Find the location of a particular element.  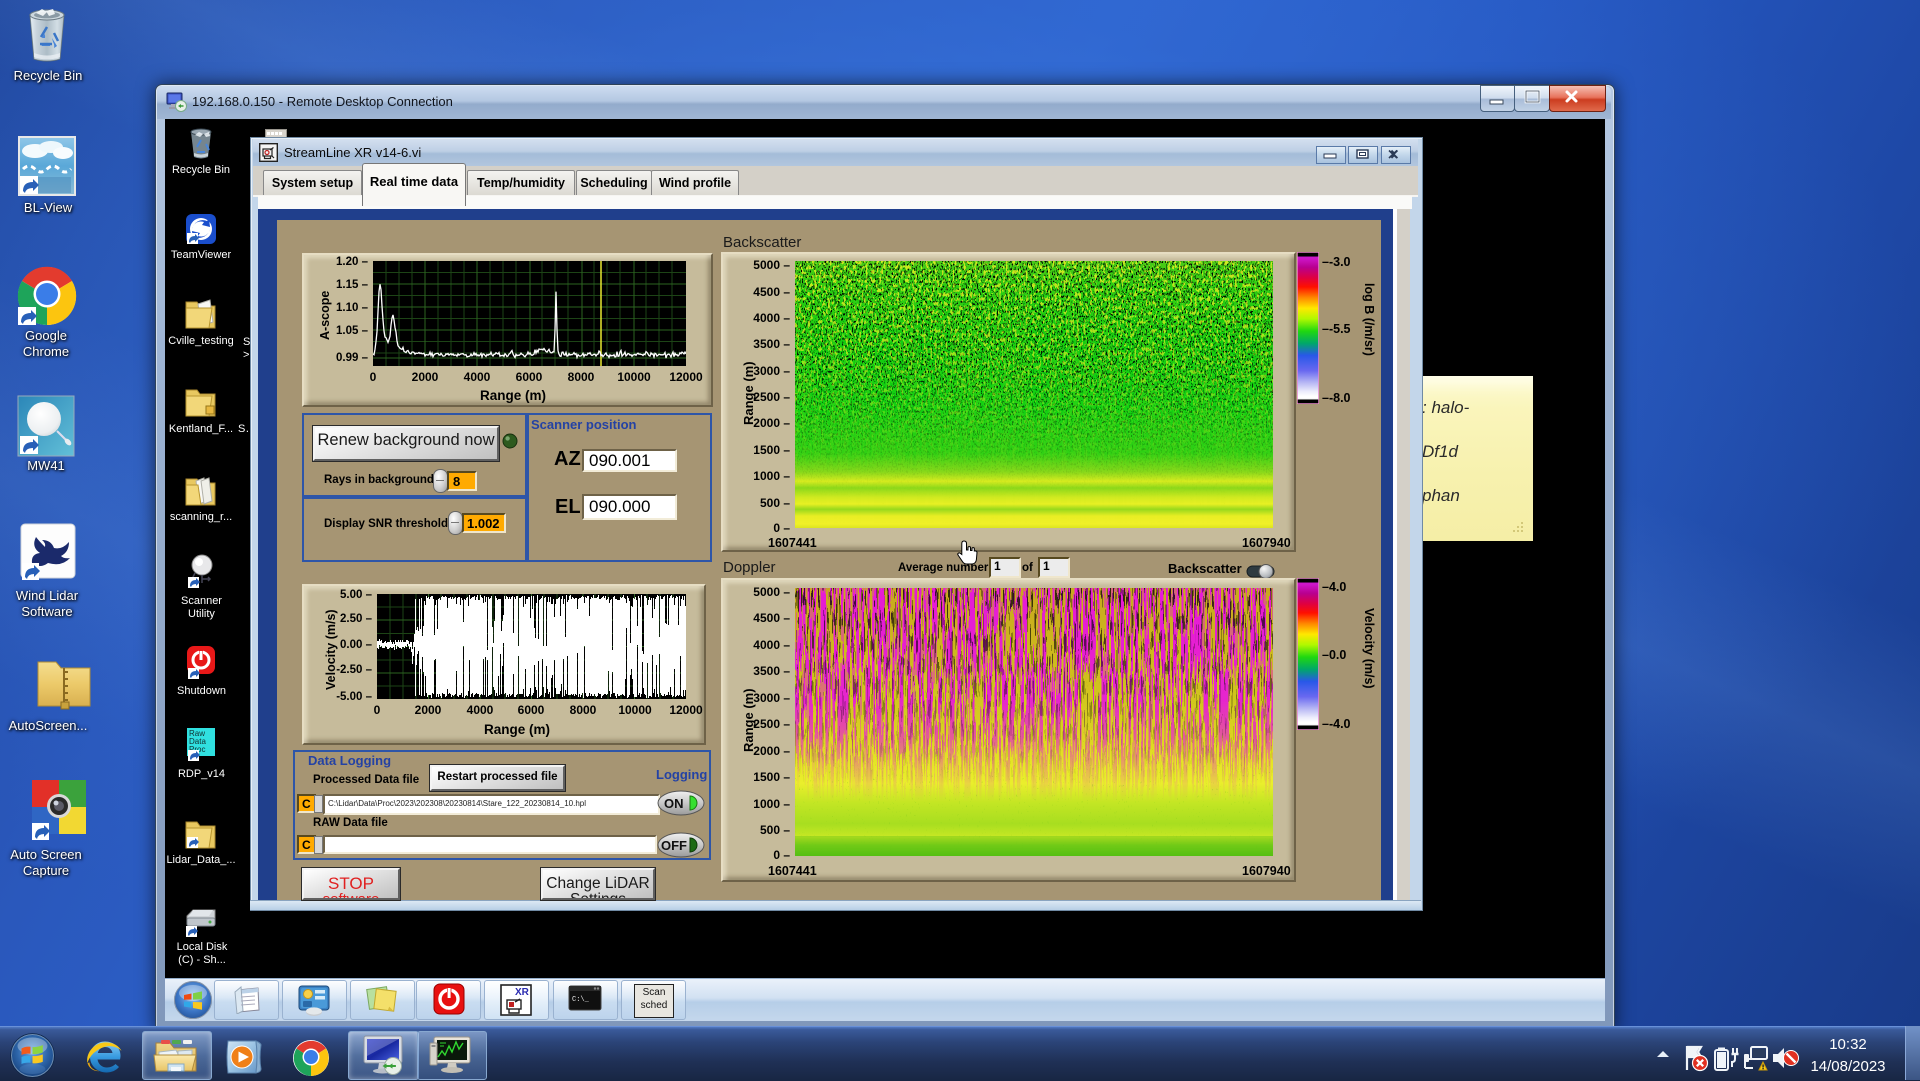

svg-text: ON is located at coordinates (674, 803).